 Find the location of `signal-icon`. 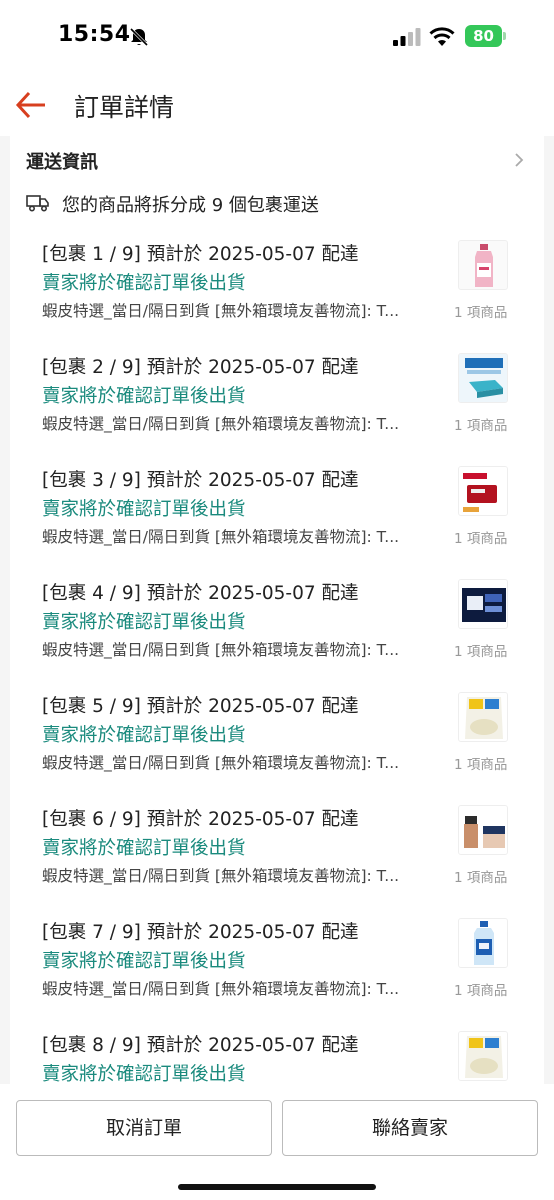

signal-icon is located at coordinates (407, 37).